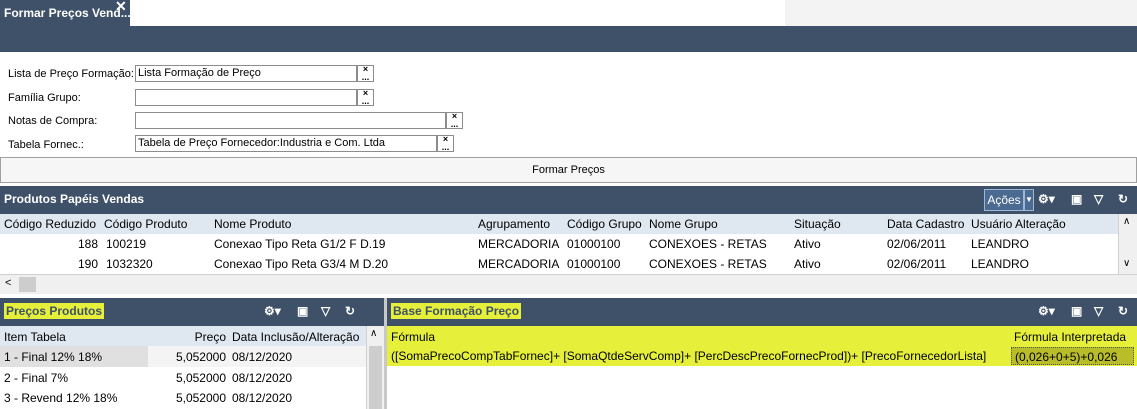 This screenshot has width=1137, height=409. Describe the element at coordinates (71, 74) in the screenshot. I see `lista-preco-label: Lista de Preço Formação:` at that location.